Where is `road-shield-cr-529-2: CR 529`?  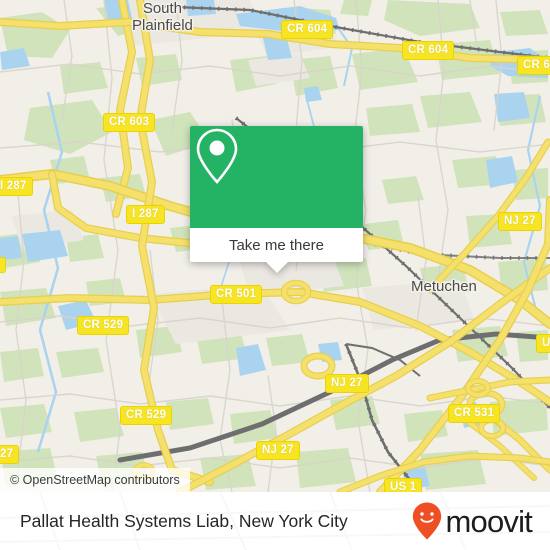
road-shield-cr-529-2: CR 529 is located at coordinates (146, 415).